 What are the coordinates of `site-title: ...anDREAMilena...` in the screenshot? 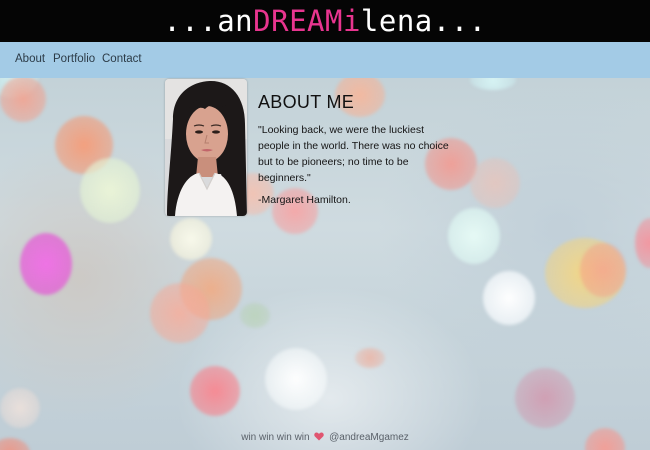 It's located at (324, 21).